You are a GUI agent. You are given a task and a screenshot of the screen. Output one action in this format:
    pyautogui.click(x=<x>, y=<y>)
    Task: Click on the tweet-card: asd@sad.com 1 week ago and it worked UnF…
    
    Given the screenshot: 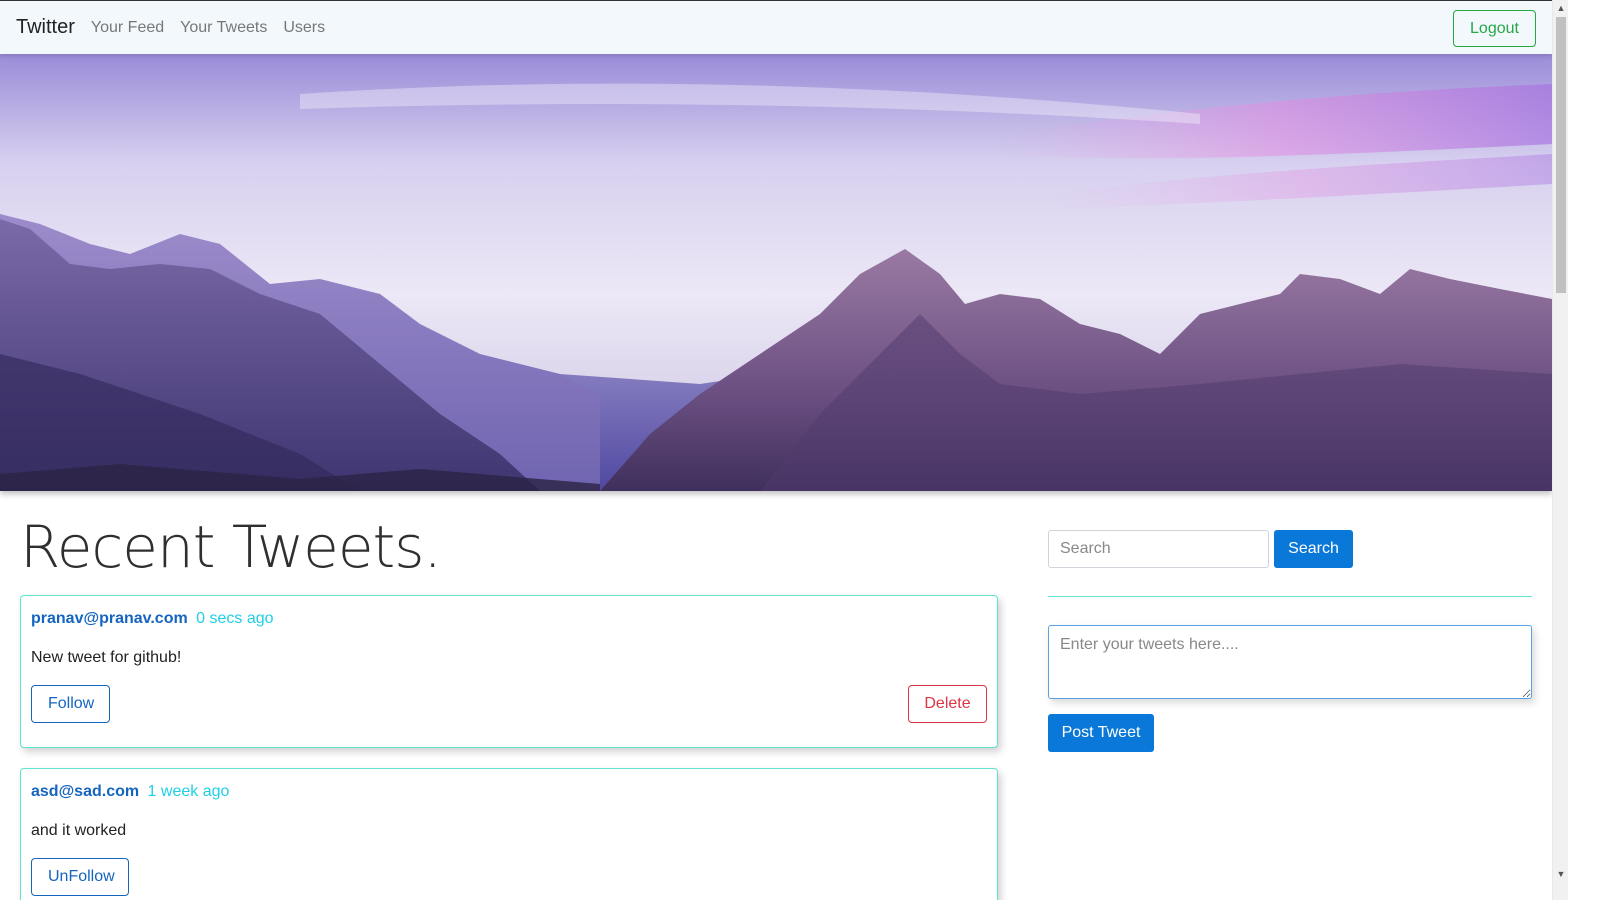 What is the action you would take?
    pyautogui.click(x=509, y=834)
    